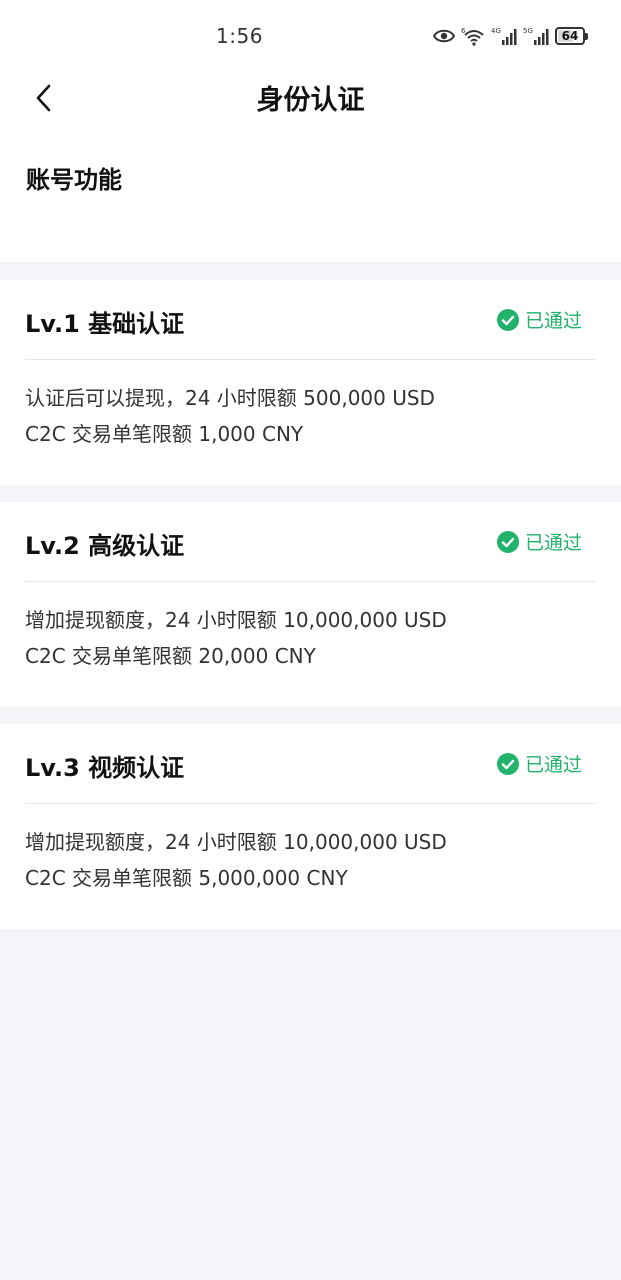 The width and height of the screenshot is (621, 1280). I want to click on section-title: 账号功能, so click(74, 180).